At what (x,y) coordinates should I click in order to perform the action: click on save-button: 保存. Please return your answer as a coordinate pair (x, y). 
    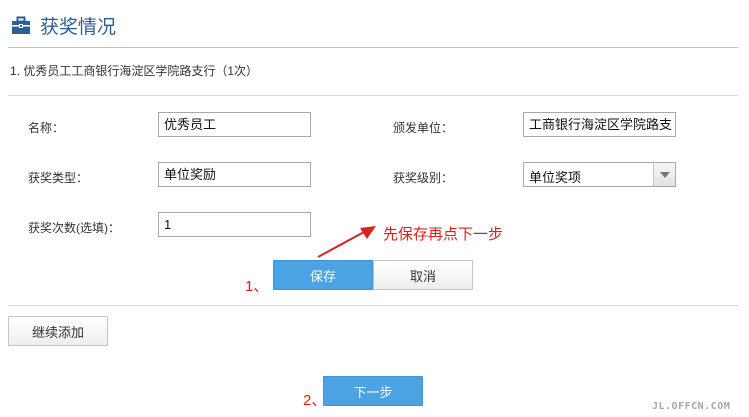
    Looking at the image, I should click on (323, 275).